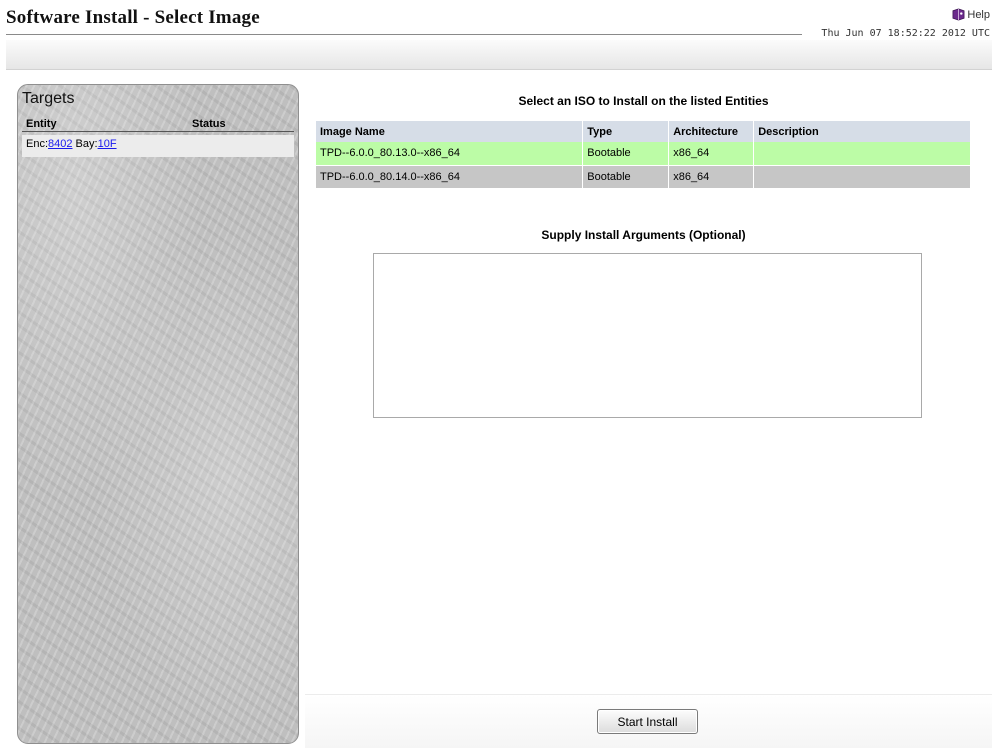 The width and height of the screenshot is (992, 748). Describe the element at coordinates (404, 34) in the screenshot. I see `title-divider` at that location.